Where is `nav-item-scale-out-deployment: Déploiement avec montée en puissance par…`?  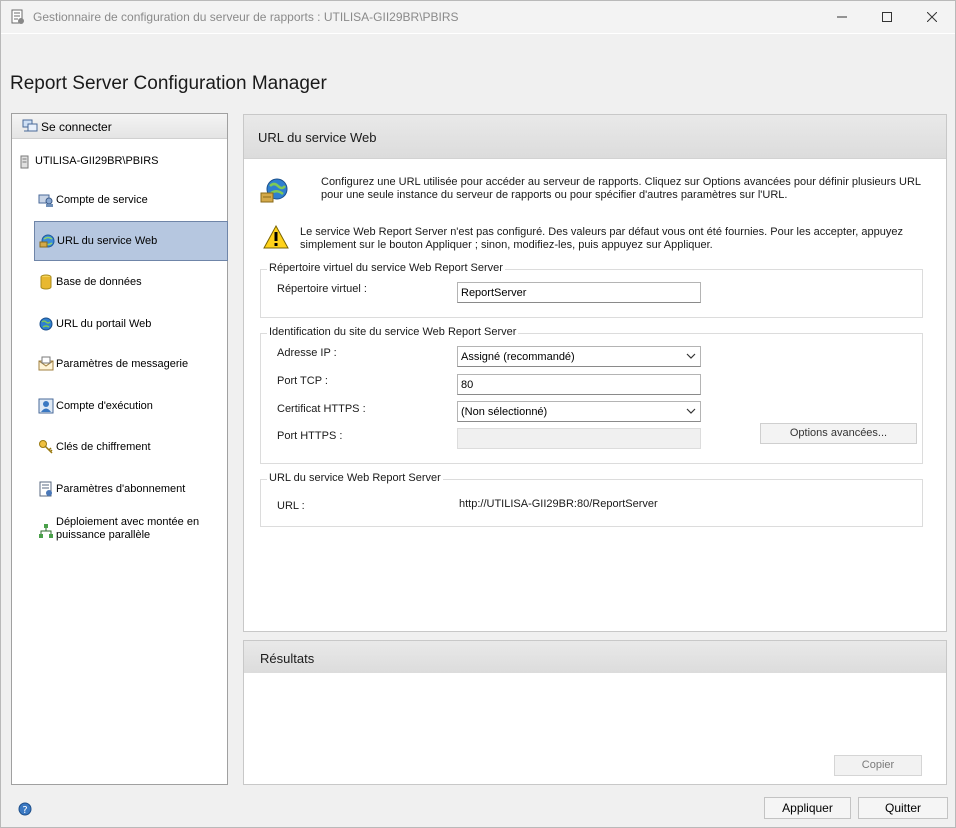 nav-item-scale-out-deployment: Déploiement avec montée en puissance par… is located at coordinates (131, 532).